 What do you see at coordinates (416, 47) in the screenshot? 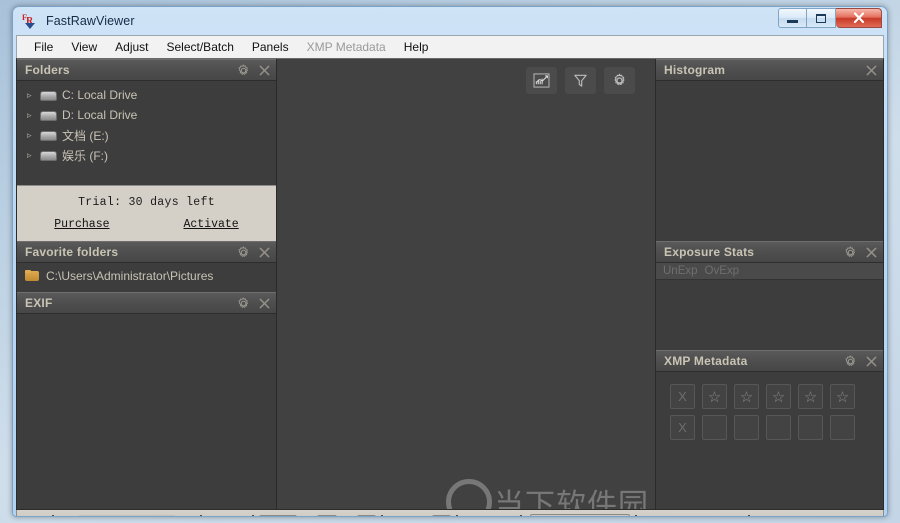
I see `menu-help: Help` at bounding box center [416, 47].